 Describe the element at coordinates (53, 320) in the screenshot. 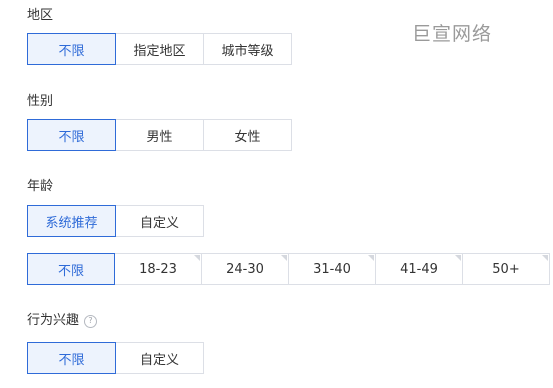

I see `interest-label: 行为兴趣` at that location.